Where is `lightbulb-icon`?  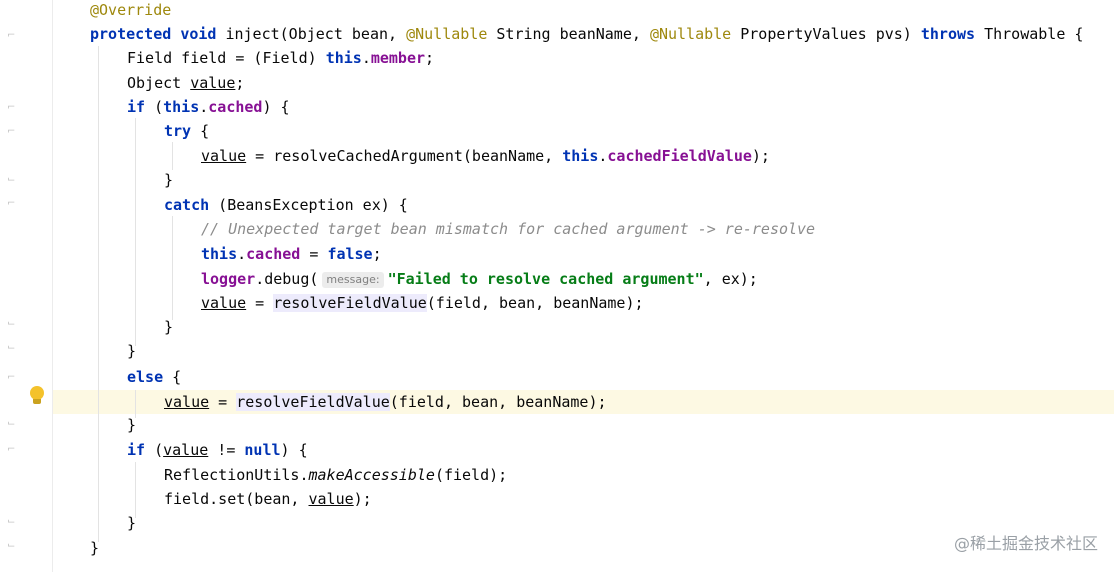
lightbulb-icon is located at coordinates (37, 396).